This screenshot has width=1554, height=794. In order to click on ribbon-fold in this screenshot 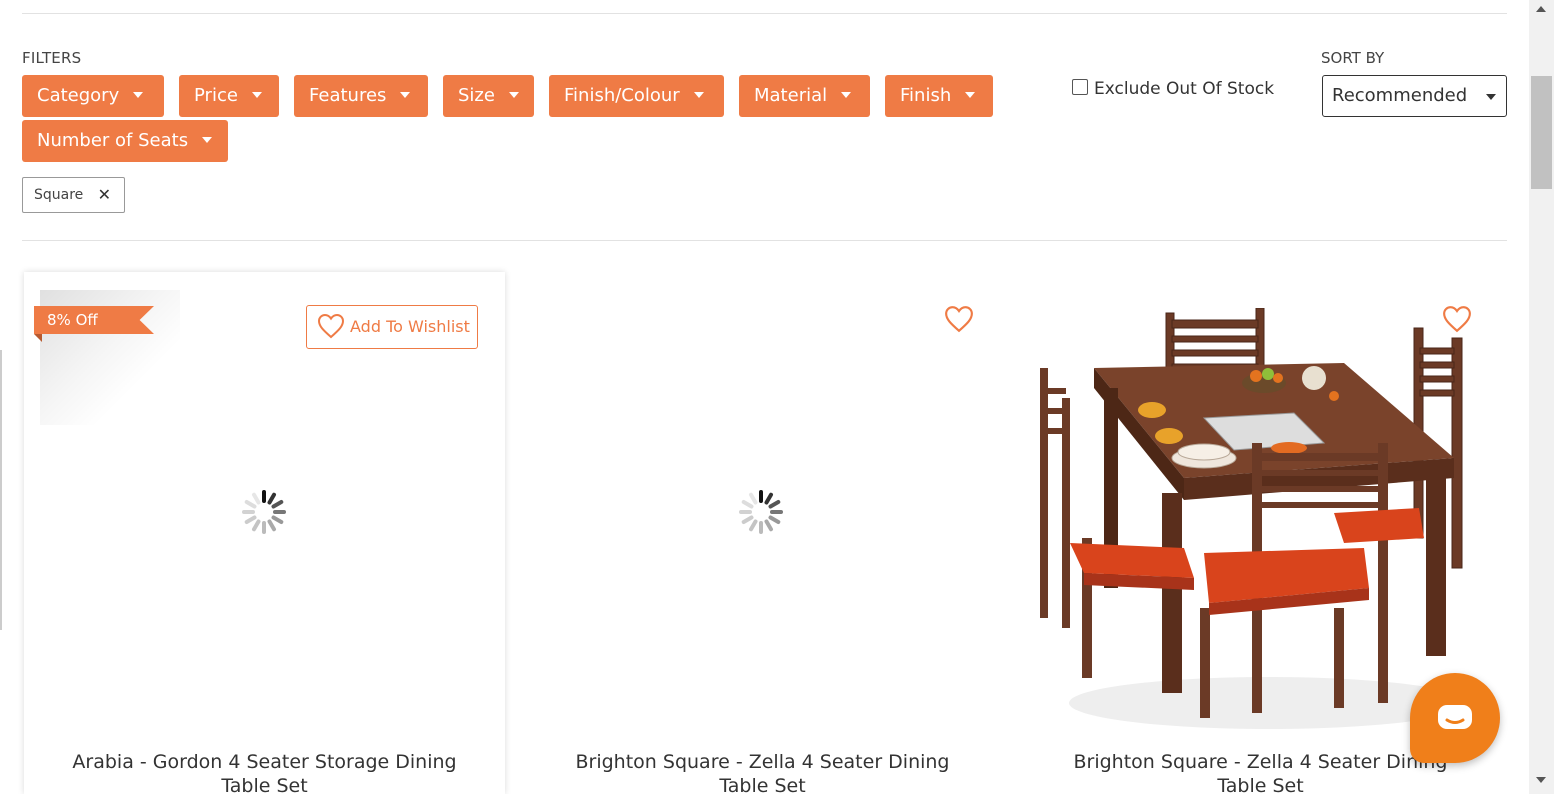, I will do `click(38, 338)`.